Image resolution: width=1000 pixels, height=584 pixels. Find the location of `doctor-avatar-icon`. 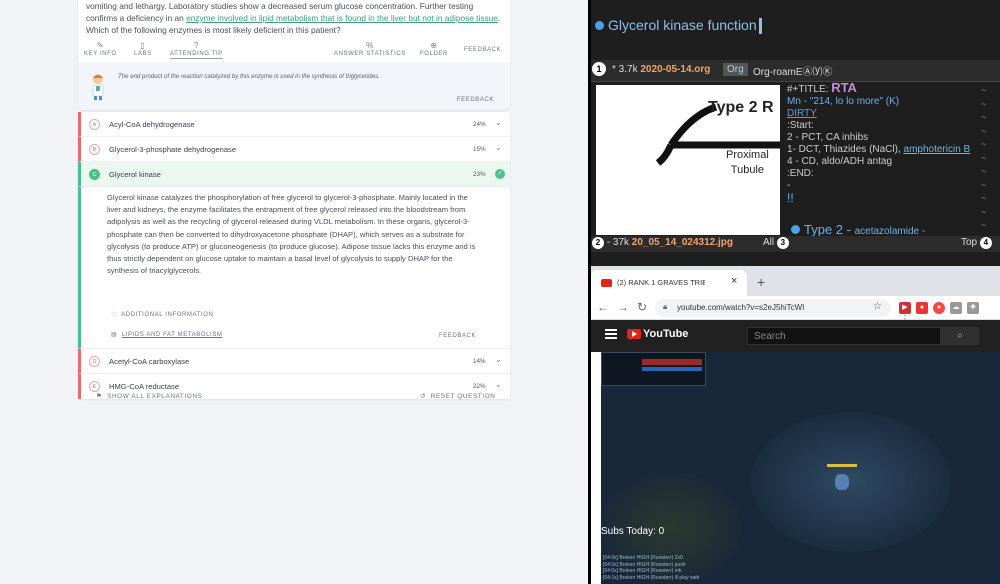

doctor-avatar-icon is located at coordinates (98, 87).